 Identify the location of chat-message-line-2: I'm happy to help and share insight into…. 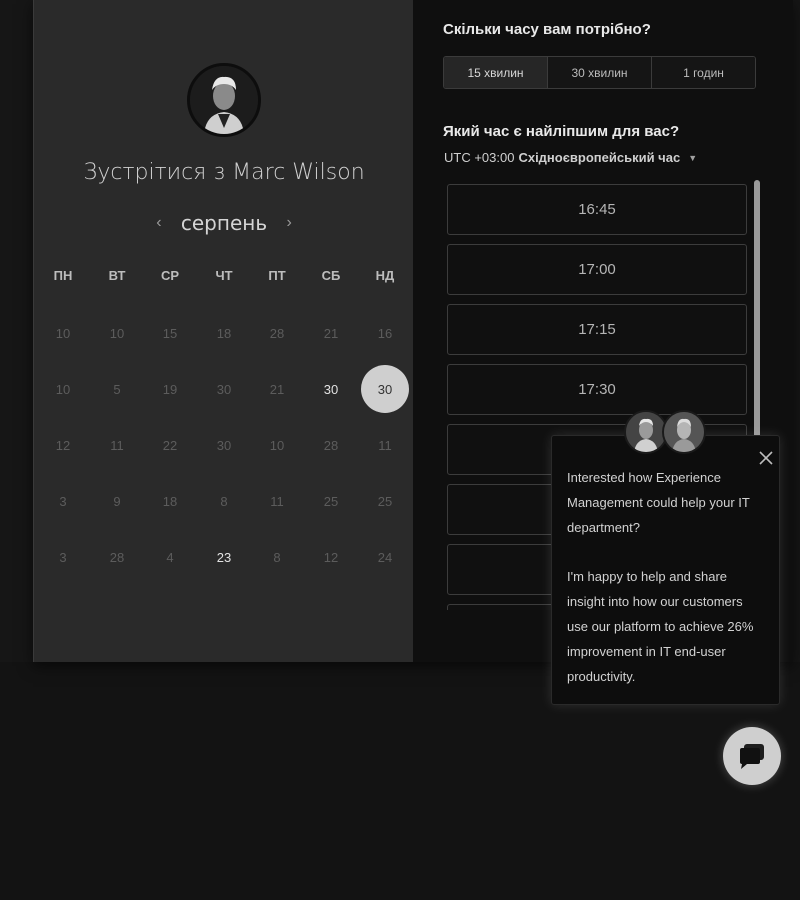
(660, 626).